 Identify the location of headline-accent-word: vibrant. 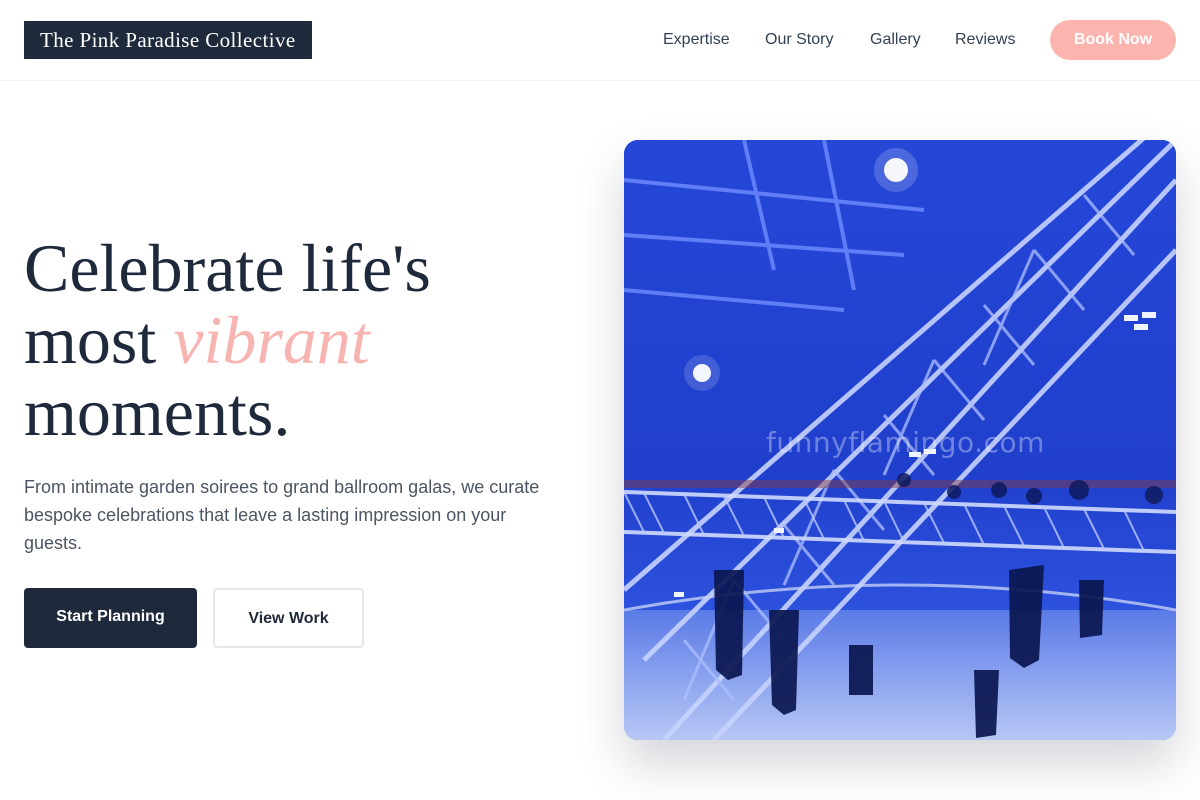
(271, 340).